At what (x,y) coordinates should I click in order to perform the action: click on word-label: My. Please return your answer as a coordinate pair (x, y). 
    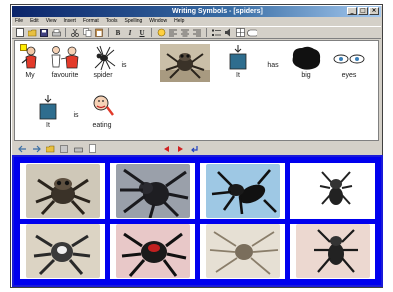
    Looking at the image, I should click on (30, 75).